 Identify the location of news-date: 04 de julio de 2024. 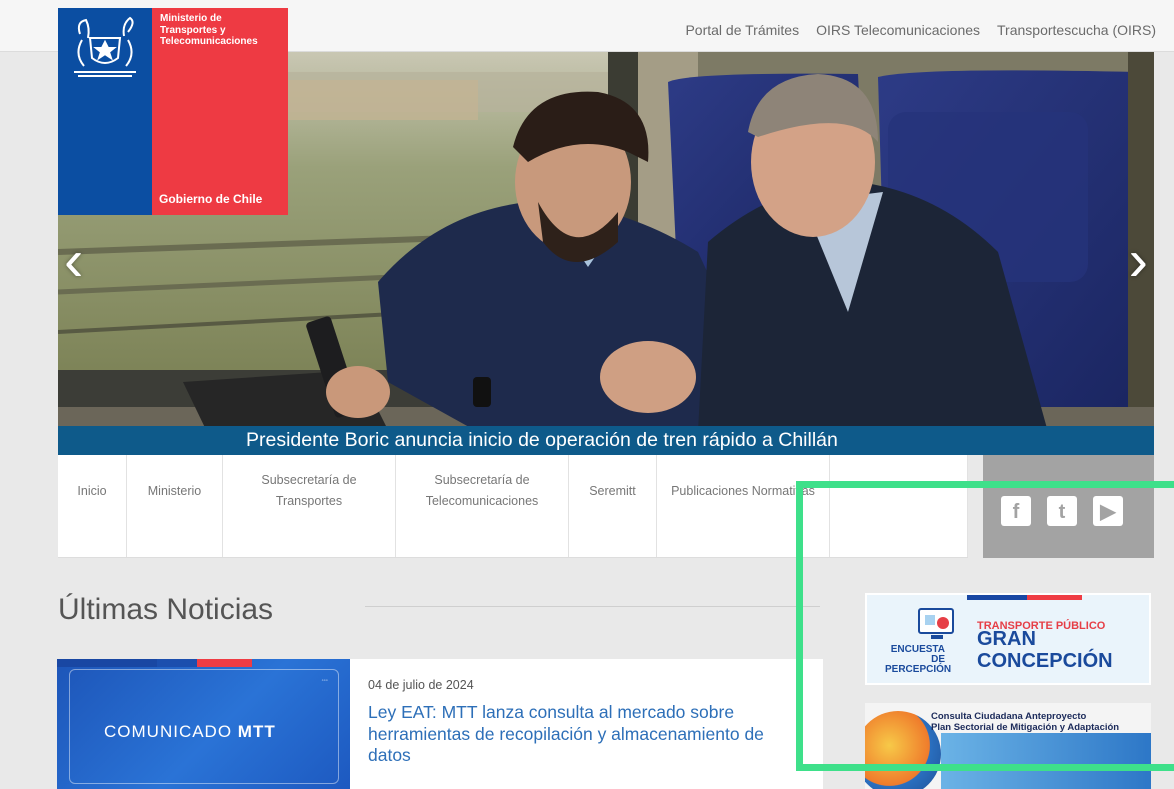
(421, 685).